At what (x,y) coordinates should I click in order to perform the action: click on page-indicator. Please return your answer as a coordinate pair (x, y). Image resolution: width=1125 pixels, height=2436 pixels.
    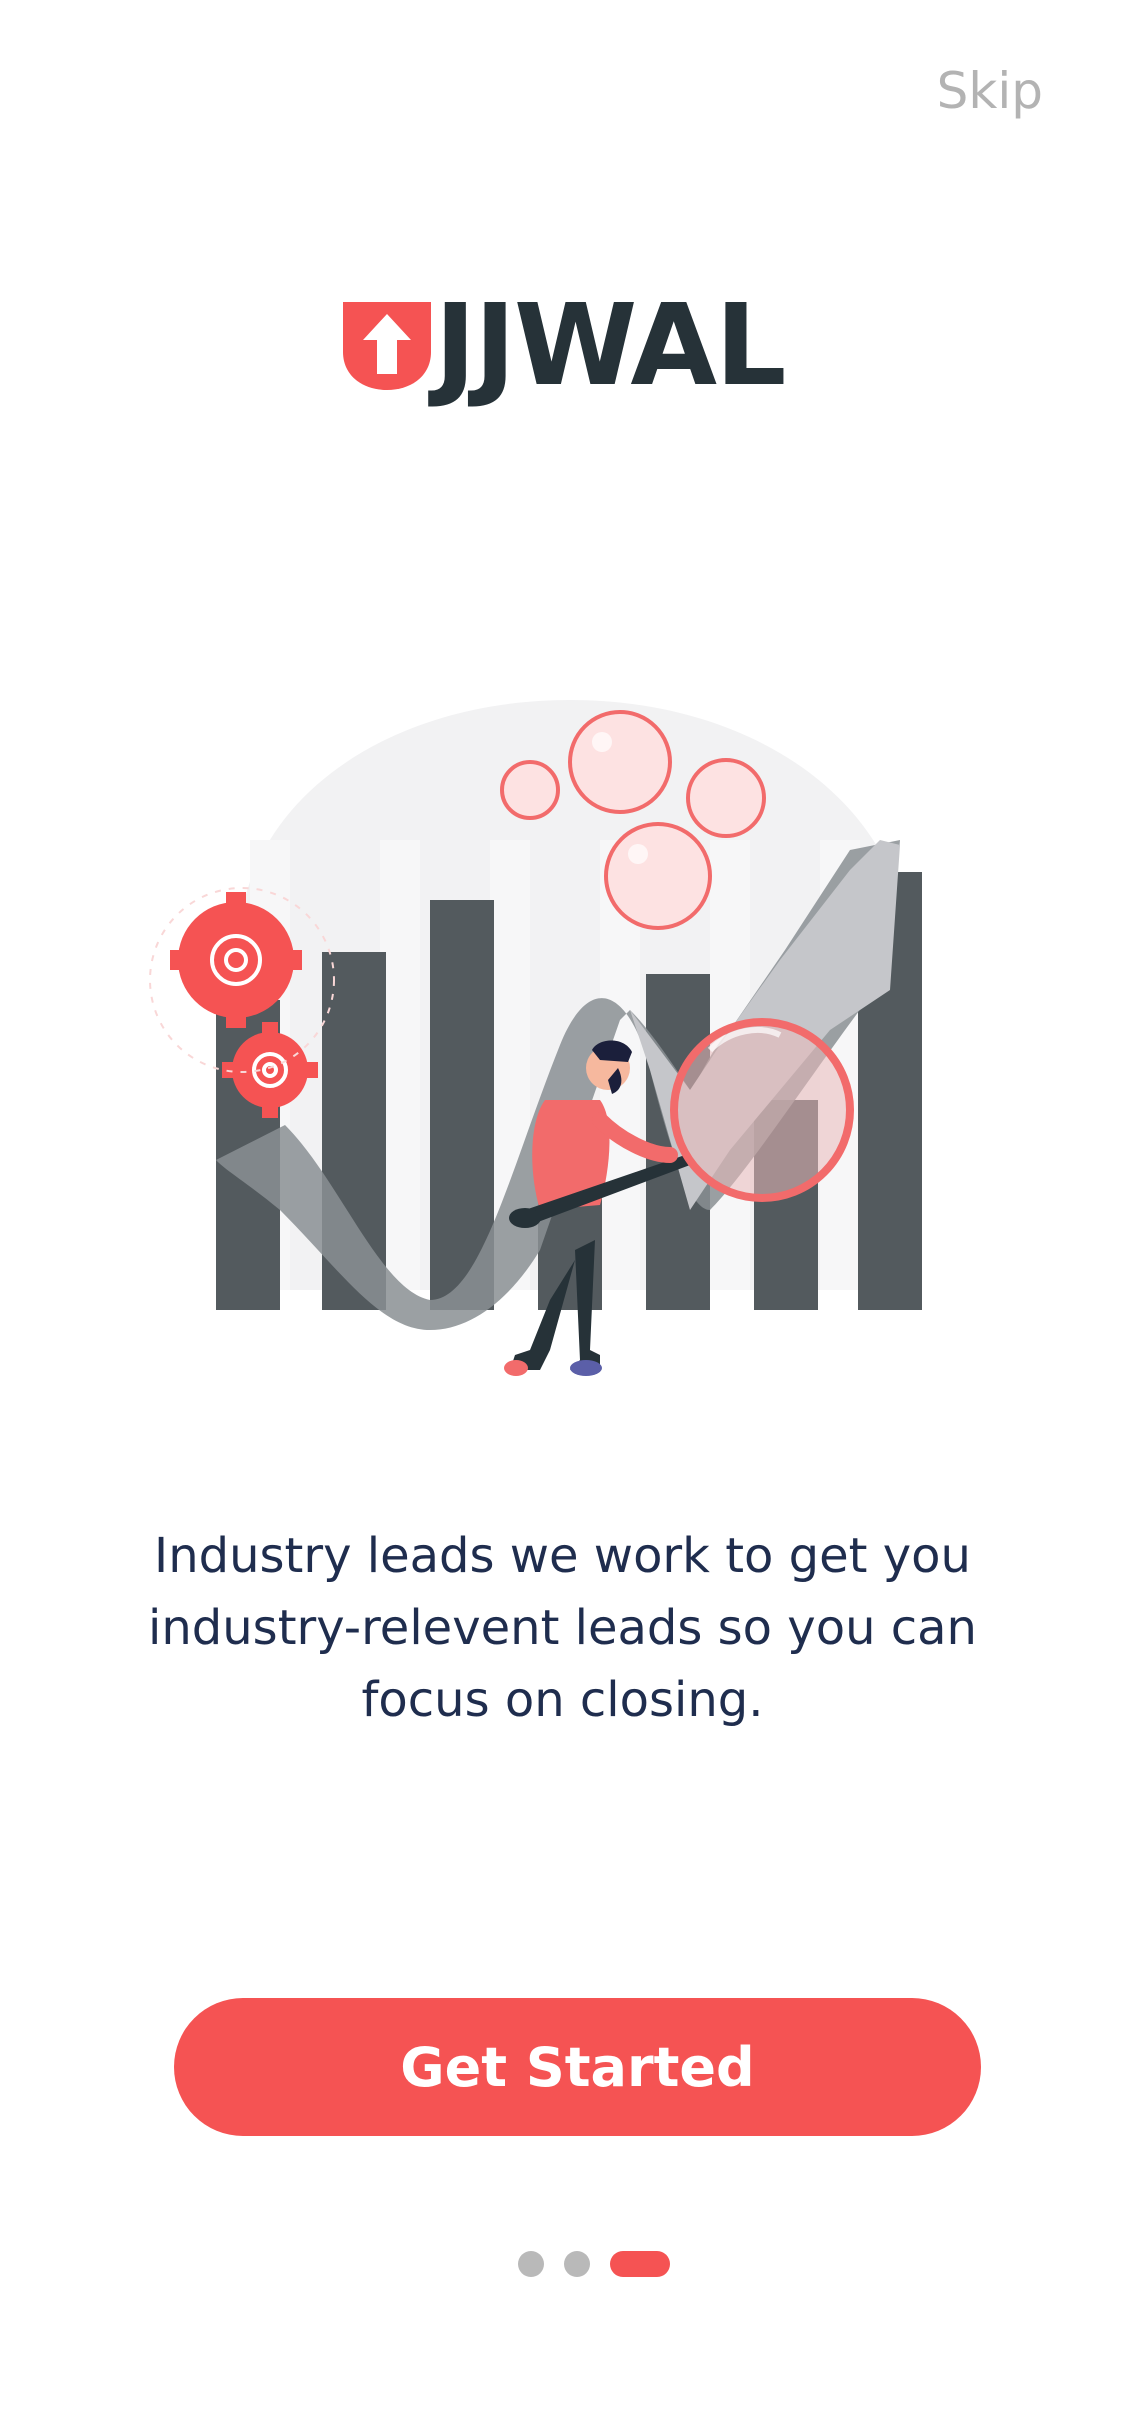
    Looking at the image, I should click on (594, 2264).